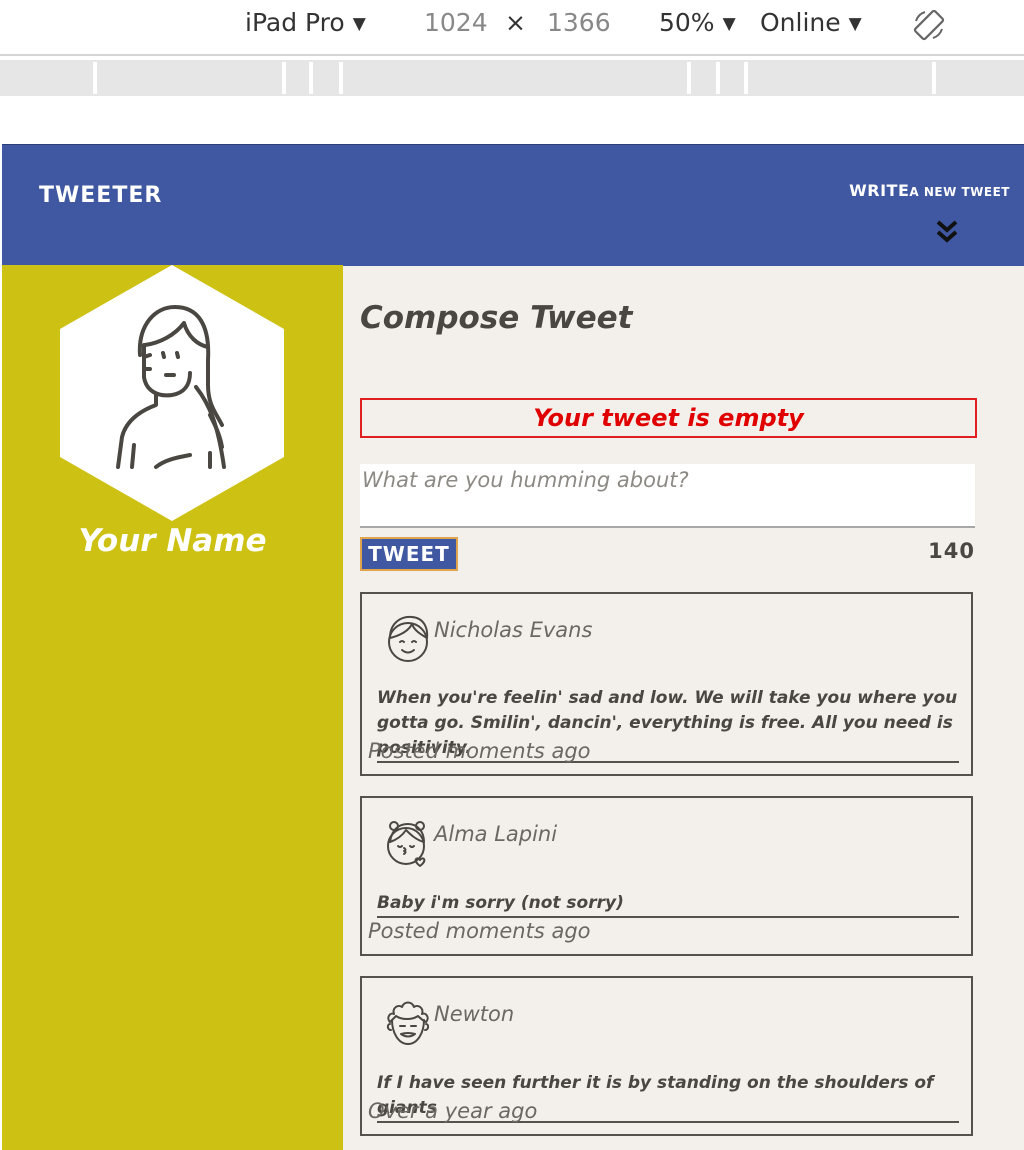 The image size is (1024, 1150). I want to click on tweet-author: Nicholas Evans, so click(513, 630).